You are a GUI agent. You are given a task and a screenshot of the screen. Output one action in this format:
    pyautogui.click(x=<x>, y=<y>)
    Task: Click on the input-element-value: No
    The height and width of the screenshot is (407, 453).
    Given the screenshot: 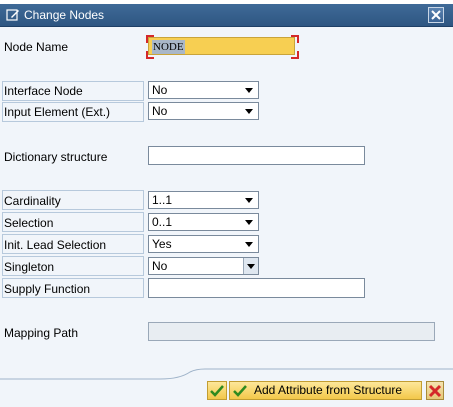 What is the action you would take?
    pyautogui.click(x=160, y=111)
    